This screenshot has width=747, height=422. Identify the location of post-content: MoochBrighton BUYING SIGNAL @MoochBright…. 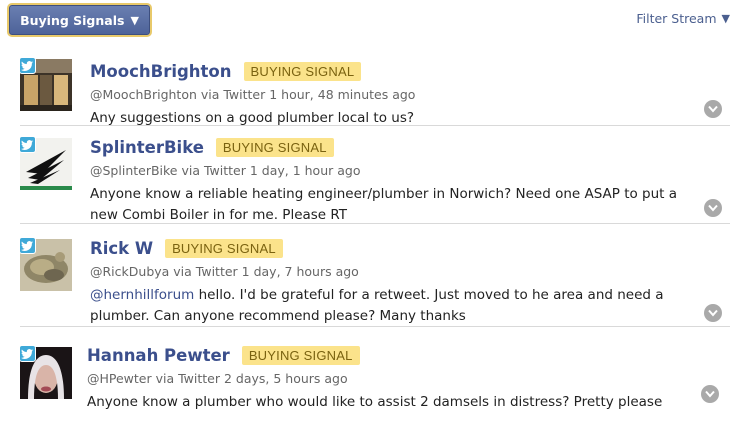
(410, 94).